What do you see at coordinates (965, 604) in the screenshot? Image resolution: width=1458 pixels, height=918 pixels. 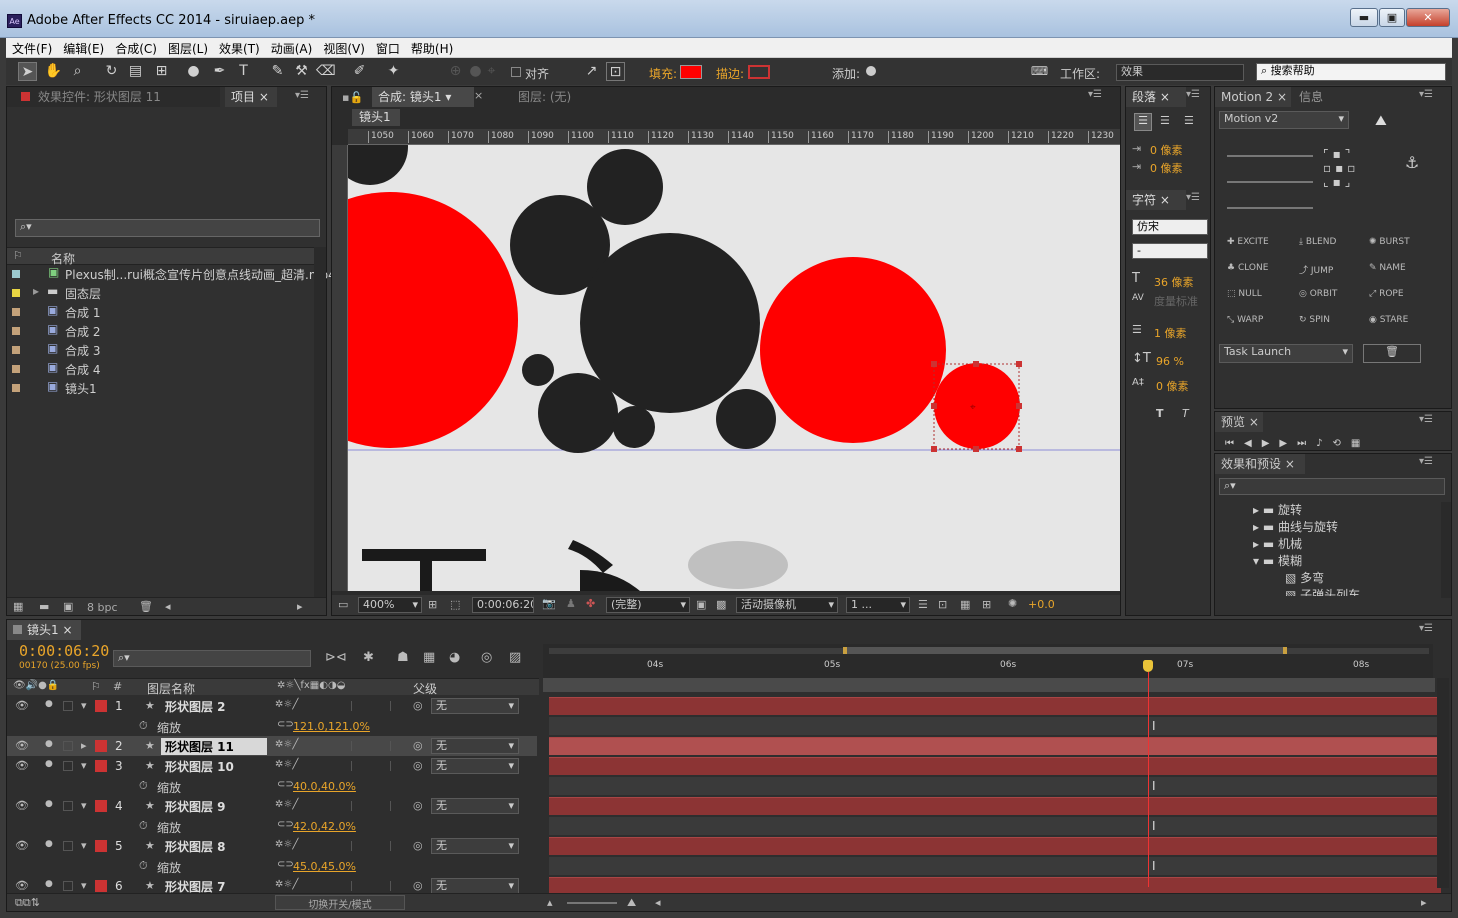 I see `timeline-icon: ▦` at bounding box center [965, 604].